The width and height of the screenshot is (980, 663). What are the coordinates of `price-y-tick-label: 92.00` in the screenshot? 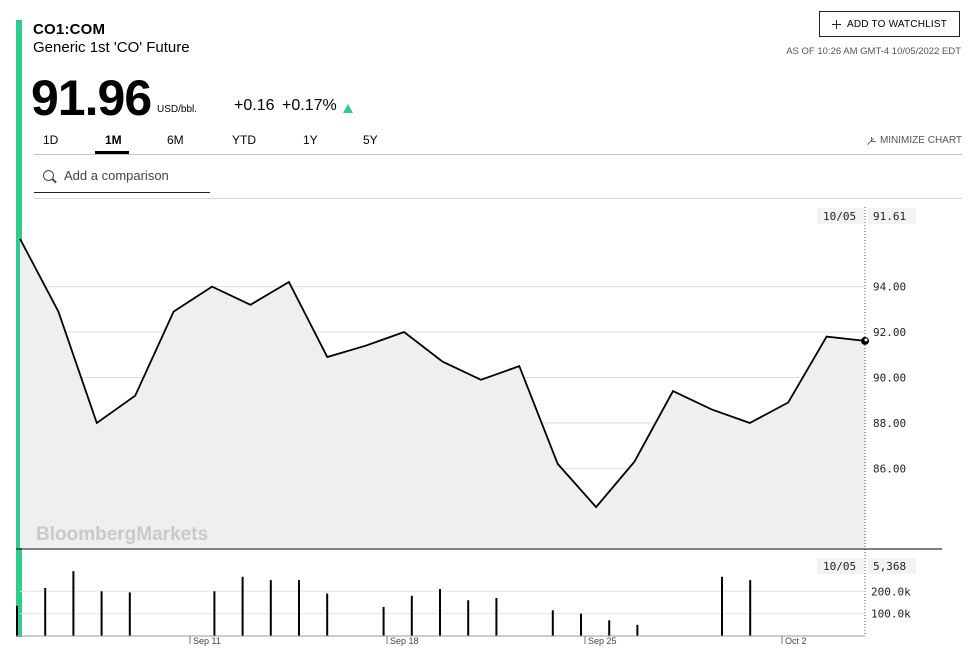 It's located at (889, 332).